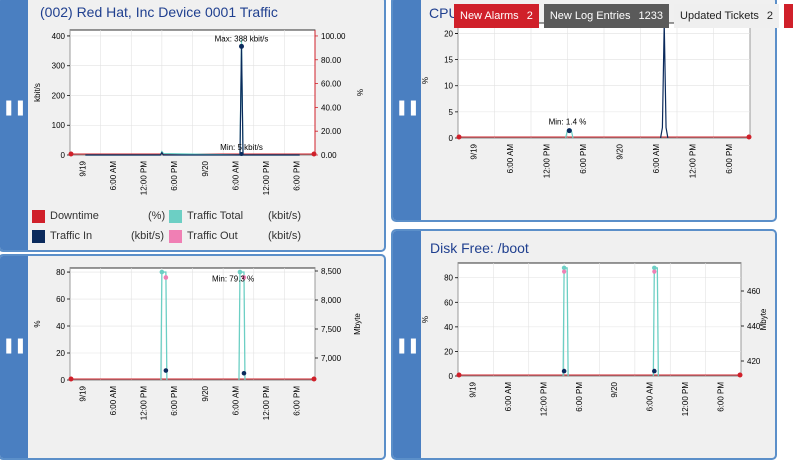  What do you see at coordinates (754, 361) in the screenshot?
I see `y2-tick-label: 420` at bounding box center [754, 361].